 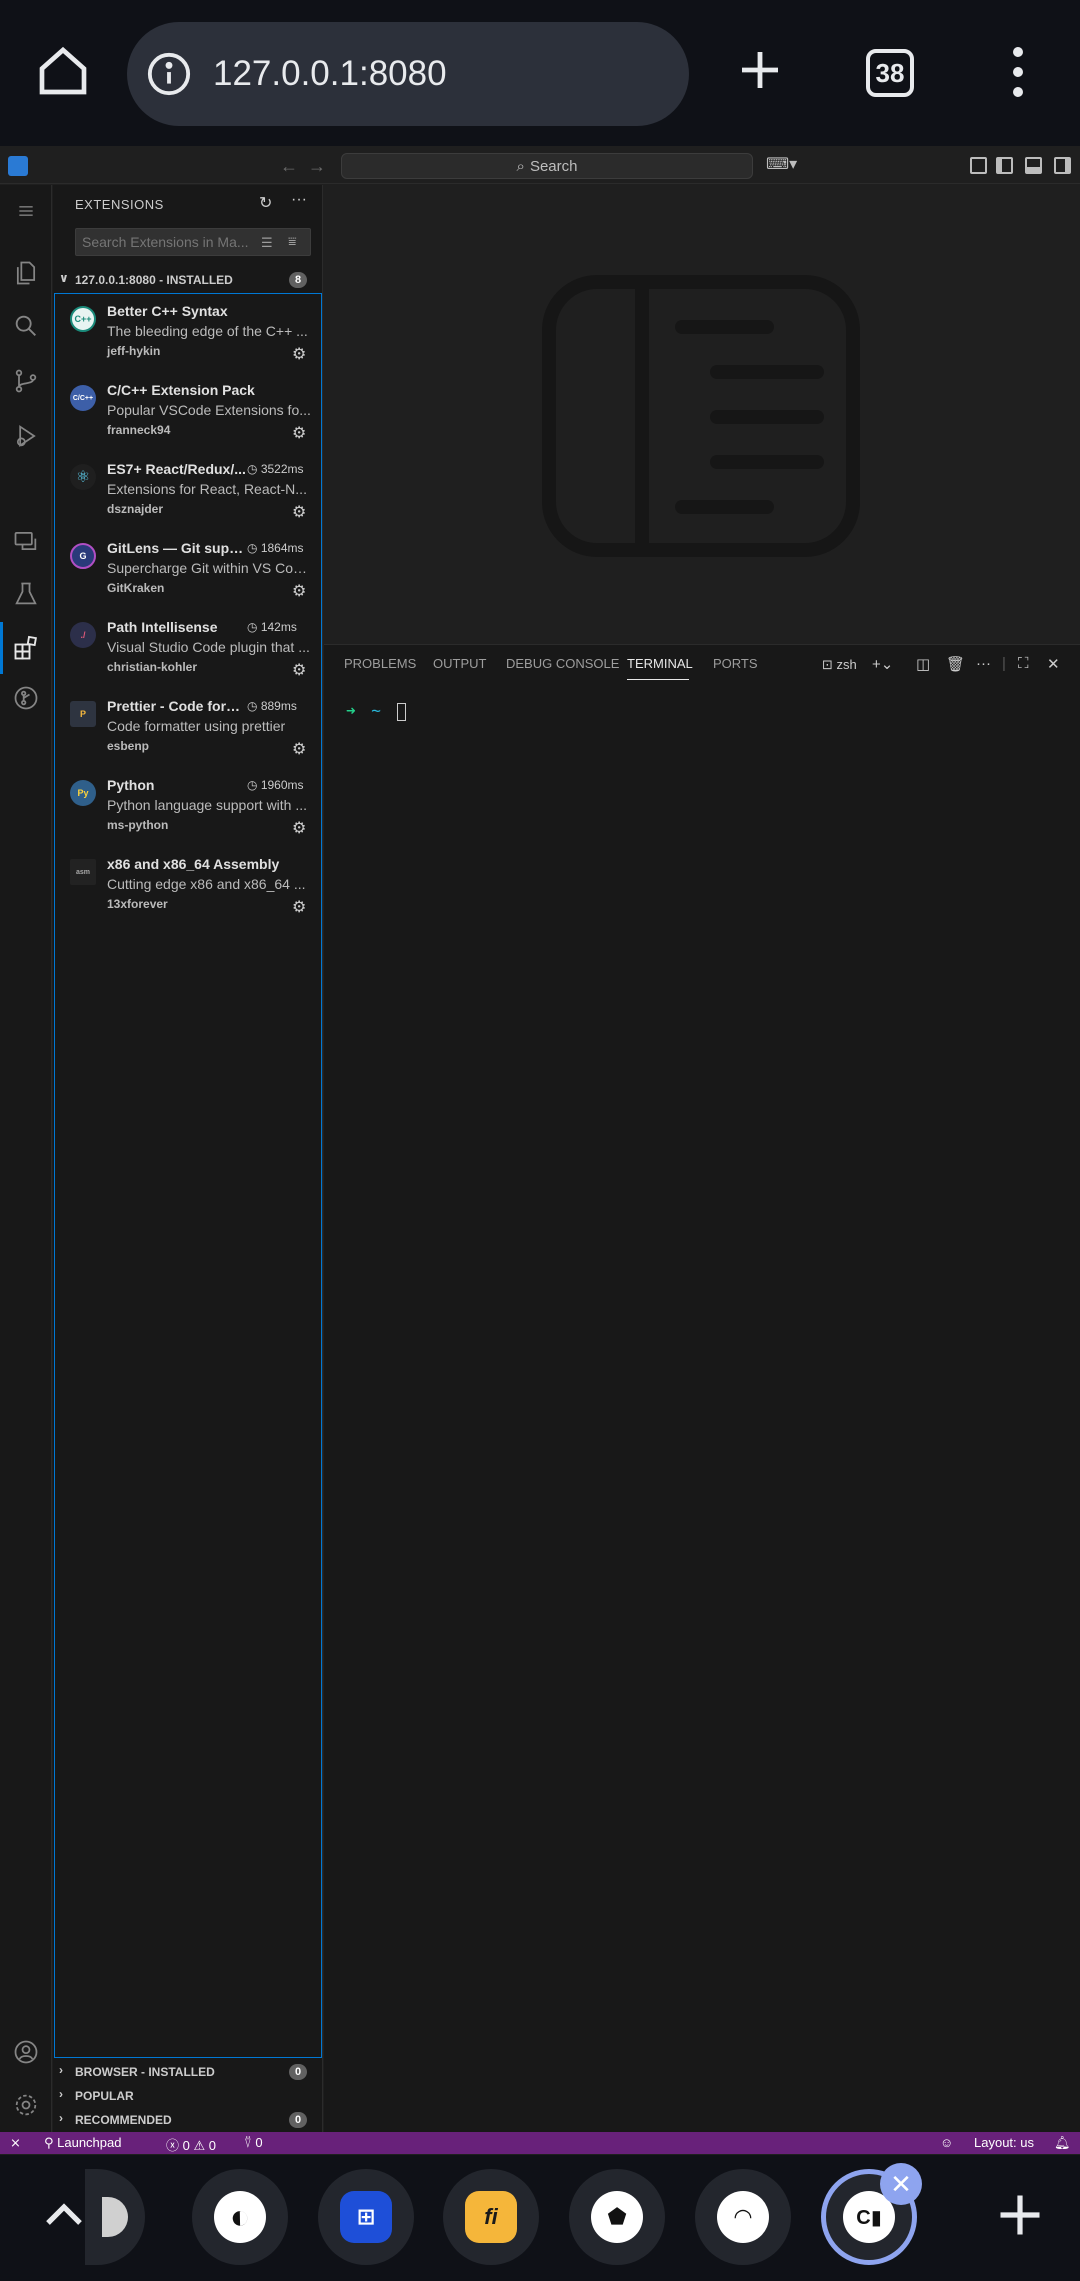 What do you see at coordinates (188, 2120) in the screenshot?
I see `recommended-section-header: › RECOMMENDED 0` at bounding box center [188, 2120].